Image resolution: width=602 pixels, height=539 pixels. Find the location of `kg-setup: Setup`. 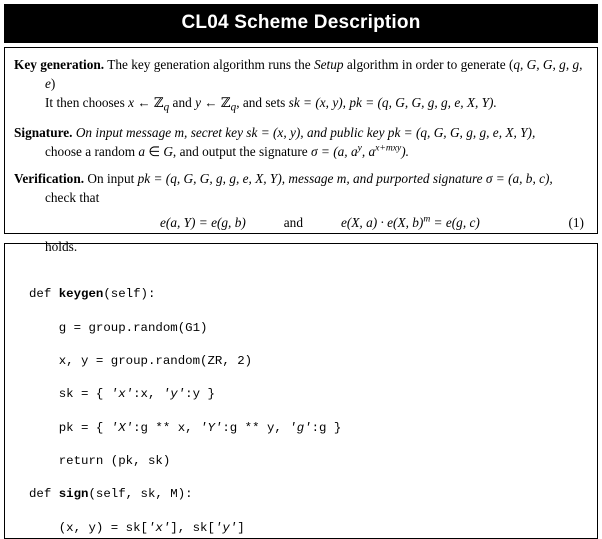

kg-setup: Setup is located at coordinates (328, 64).